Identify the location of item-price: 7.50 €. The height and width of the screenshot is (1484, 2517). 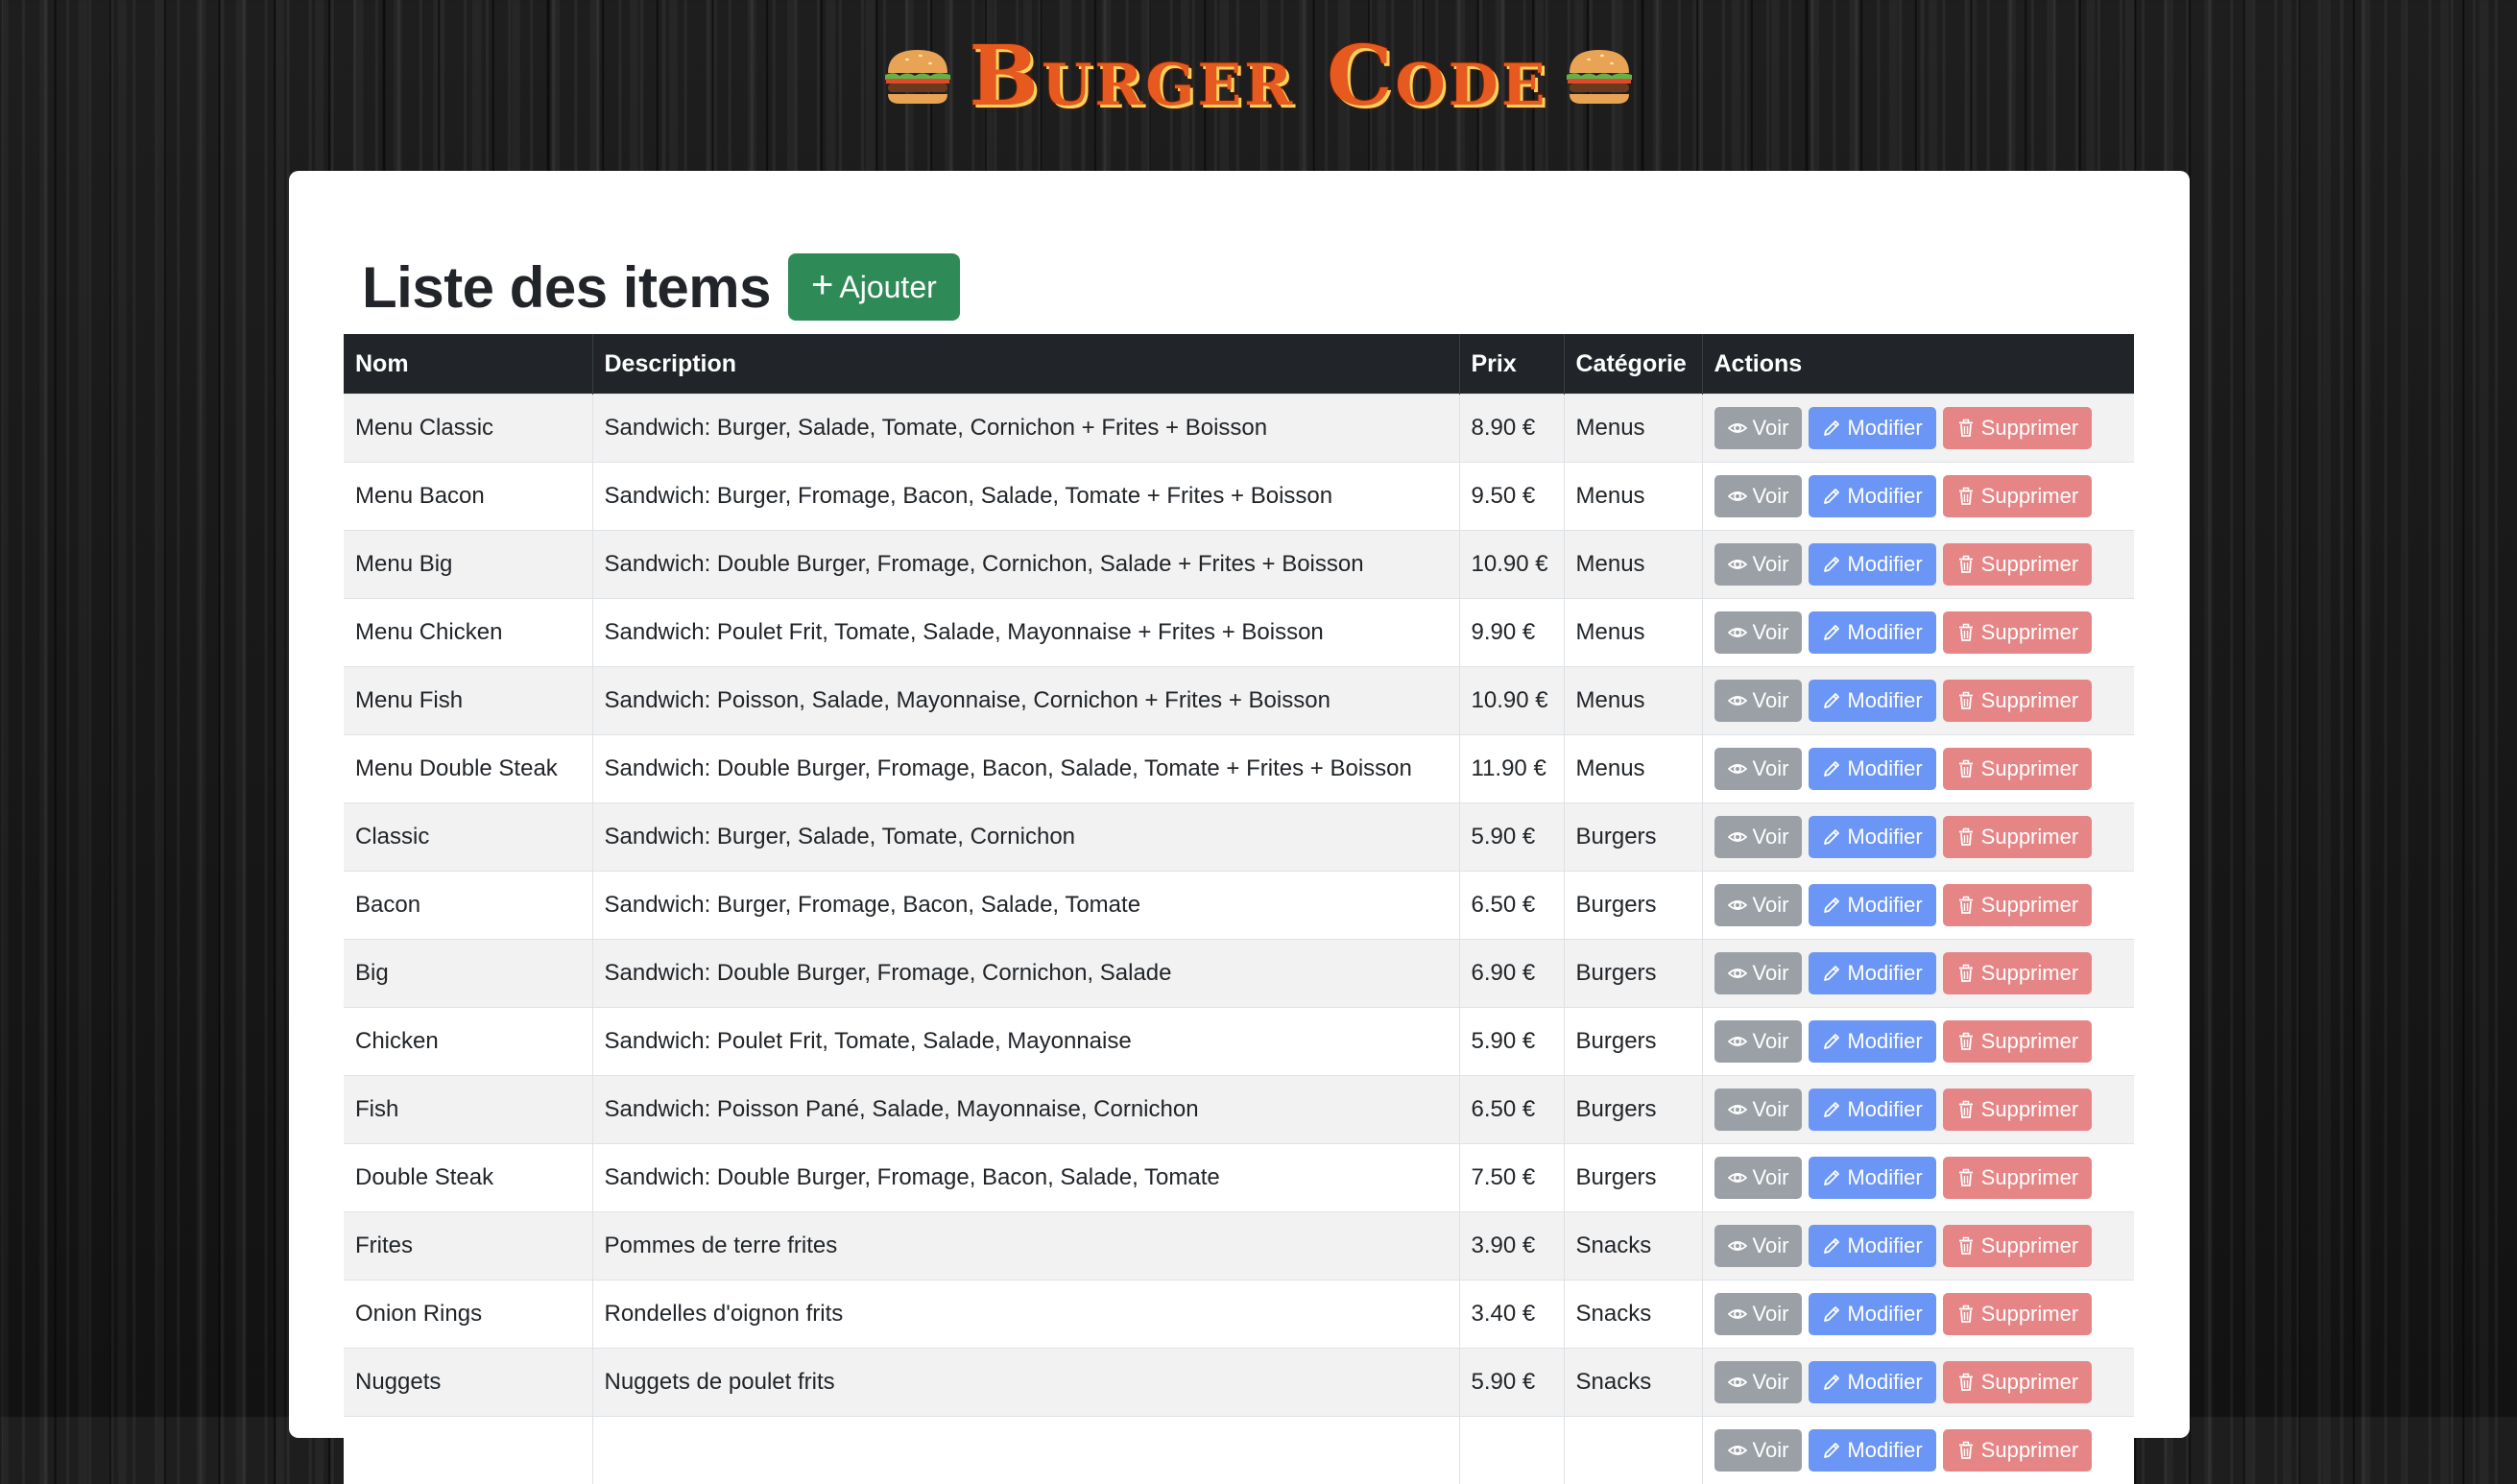
(1511, 1178).